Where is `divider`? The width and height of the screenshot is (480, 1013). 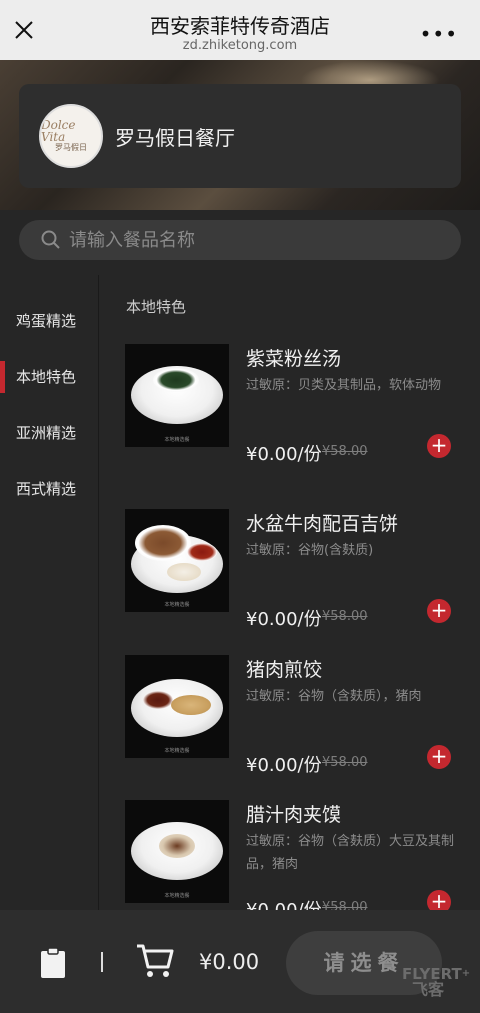
divider is located at coordinates (102, 962).